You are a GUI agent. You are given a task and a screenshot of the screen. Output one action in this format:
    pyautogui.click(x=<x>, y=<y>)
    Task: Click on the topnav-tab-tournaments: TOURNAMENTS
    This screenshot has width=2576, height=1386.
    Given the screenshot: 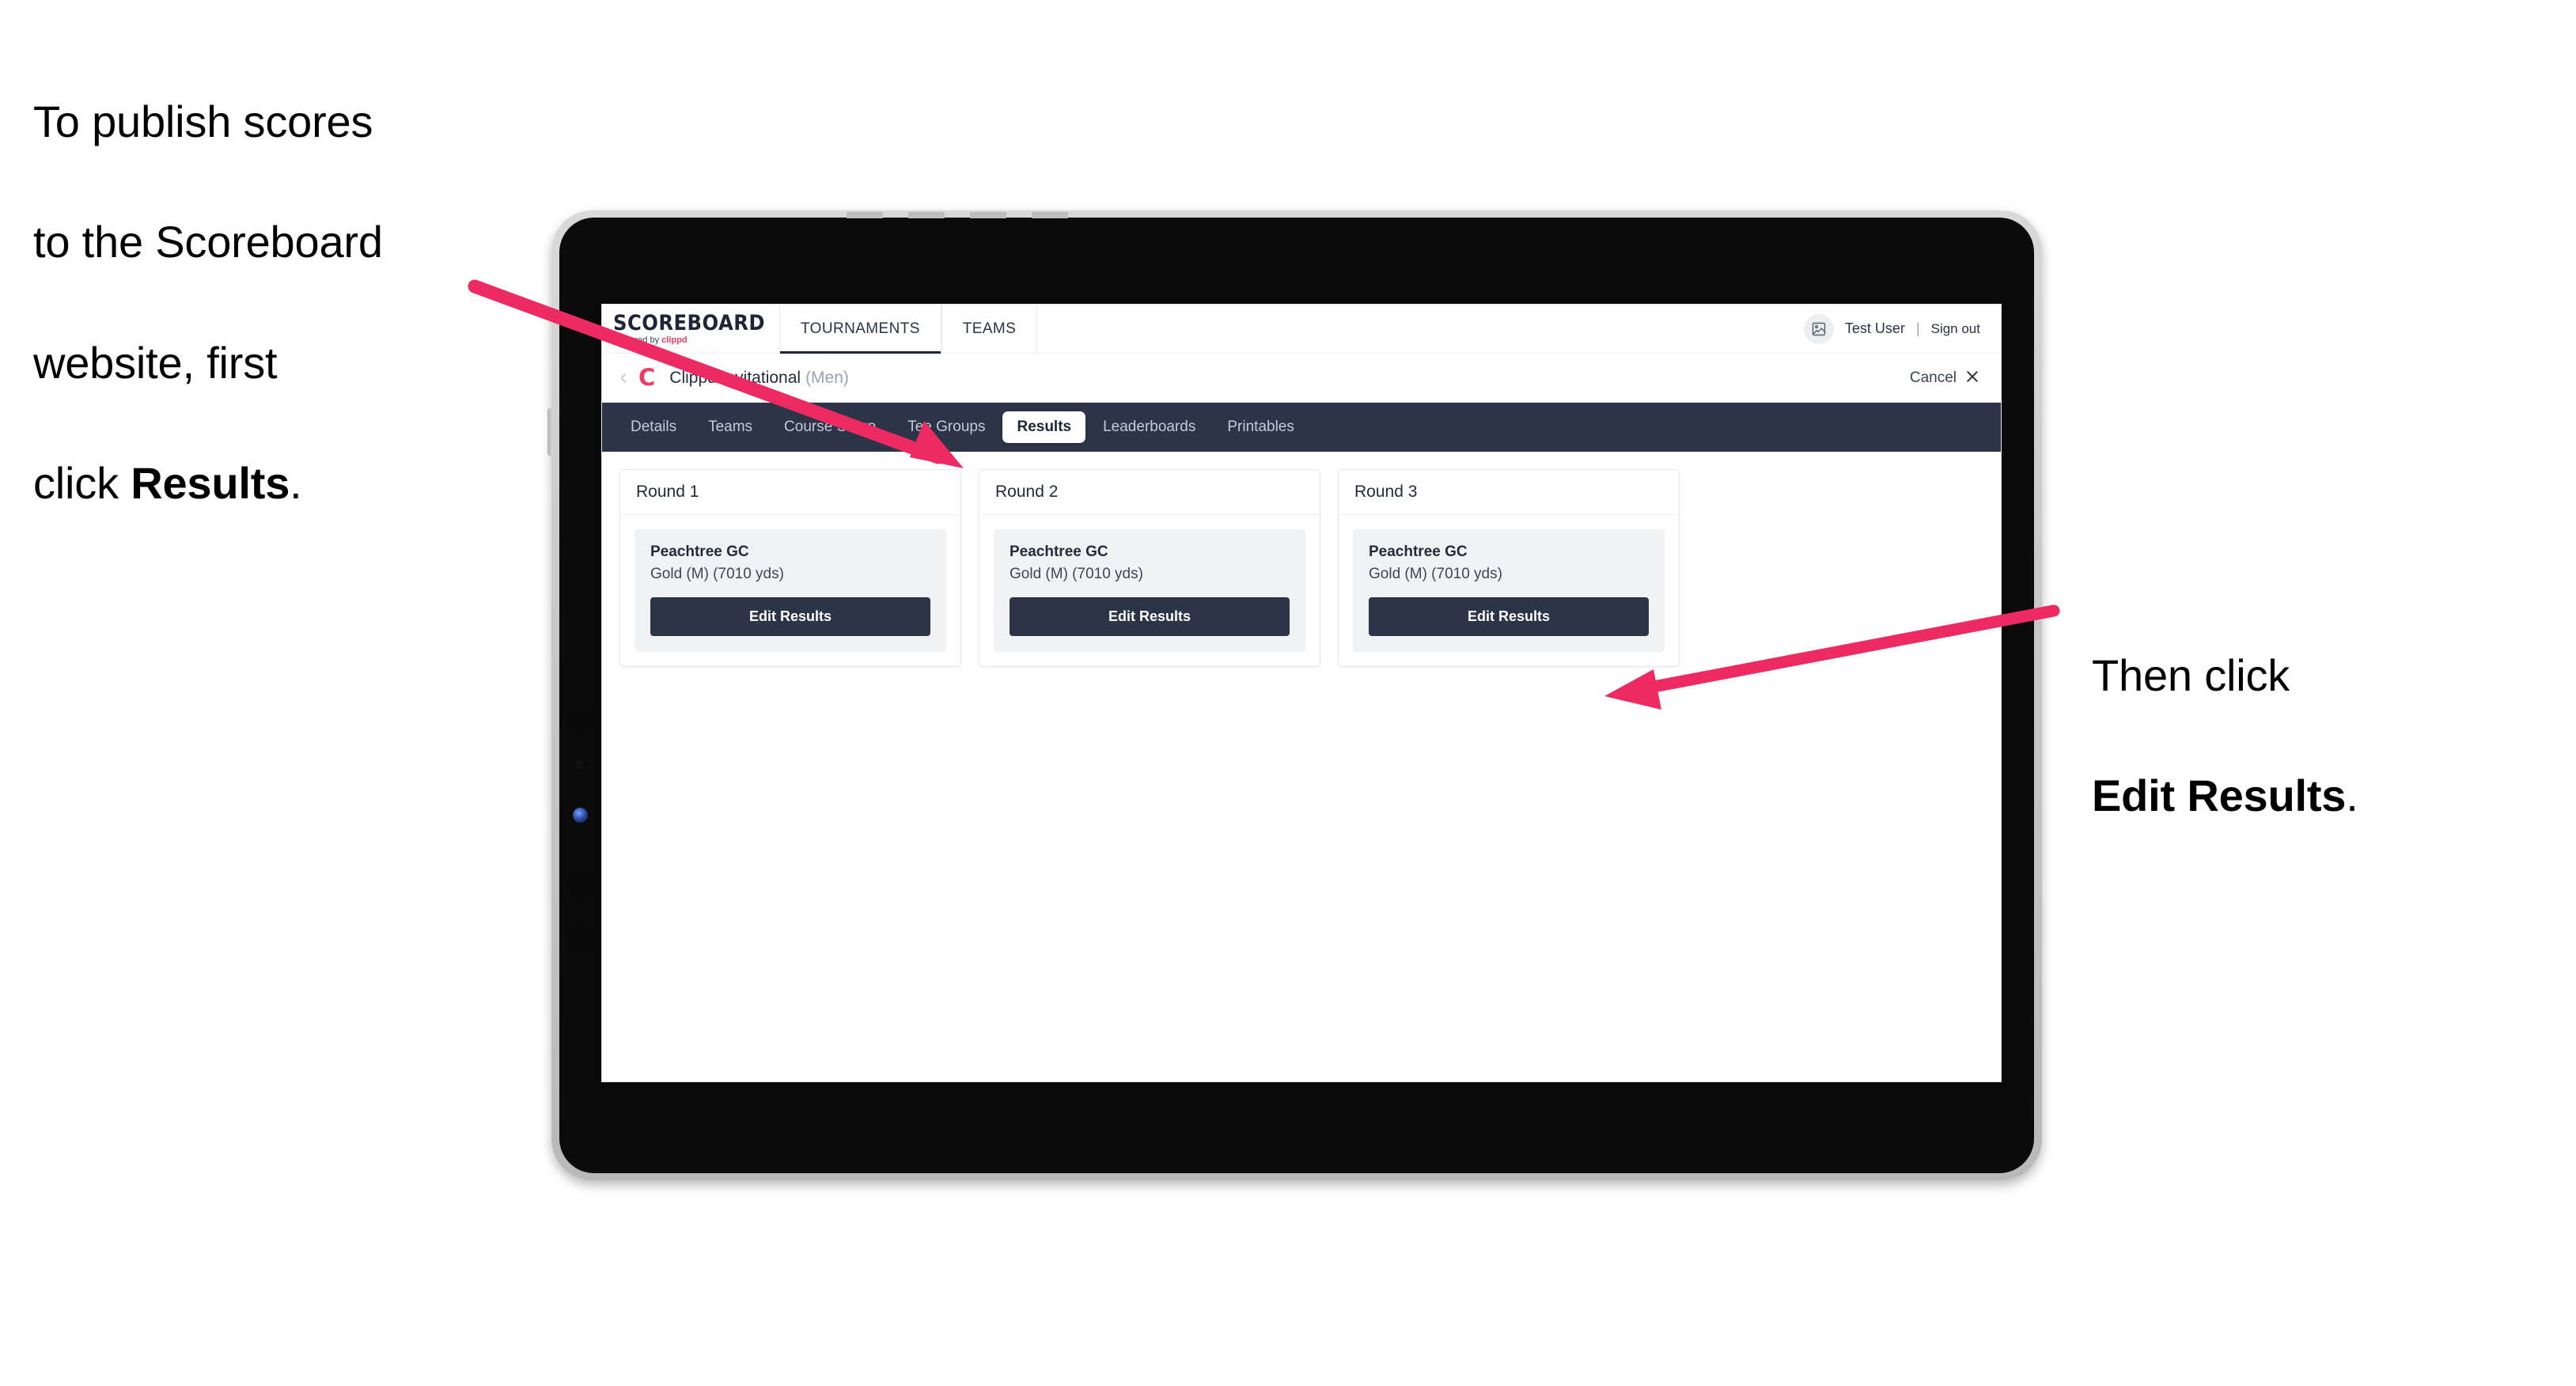 What is the action you would take?
    pyautogui.click(x=860, y=330)
    